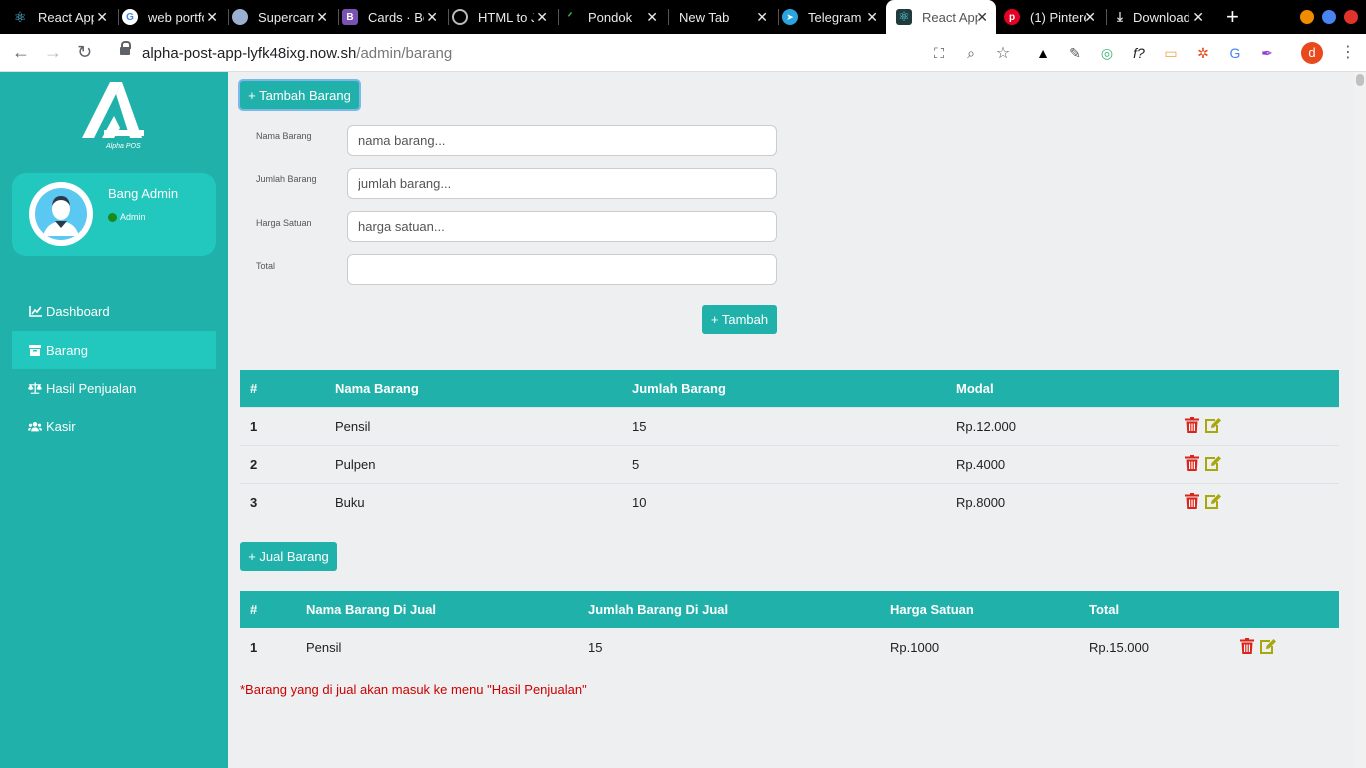 The height and width of the screenshot is (768, 1366). What do you see at coordinates (286, 179) in the screenshot?
I see `jumlah-barang-label: Jumlah Barang` at bounding box center [286, 179].